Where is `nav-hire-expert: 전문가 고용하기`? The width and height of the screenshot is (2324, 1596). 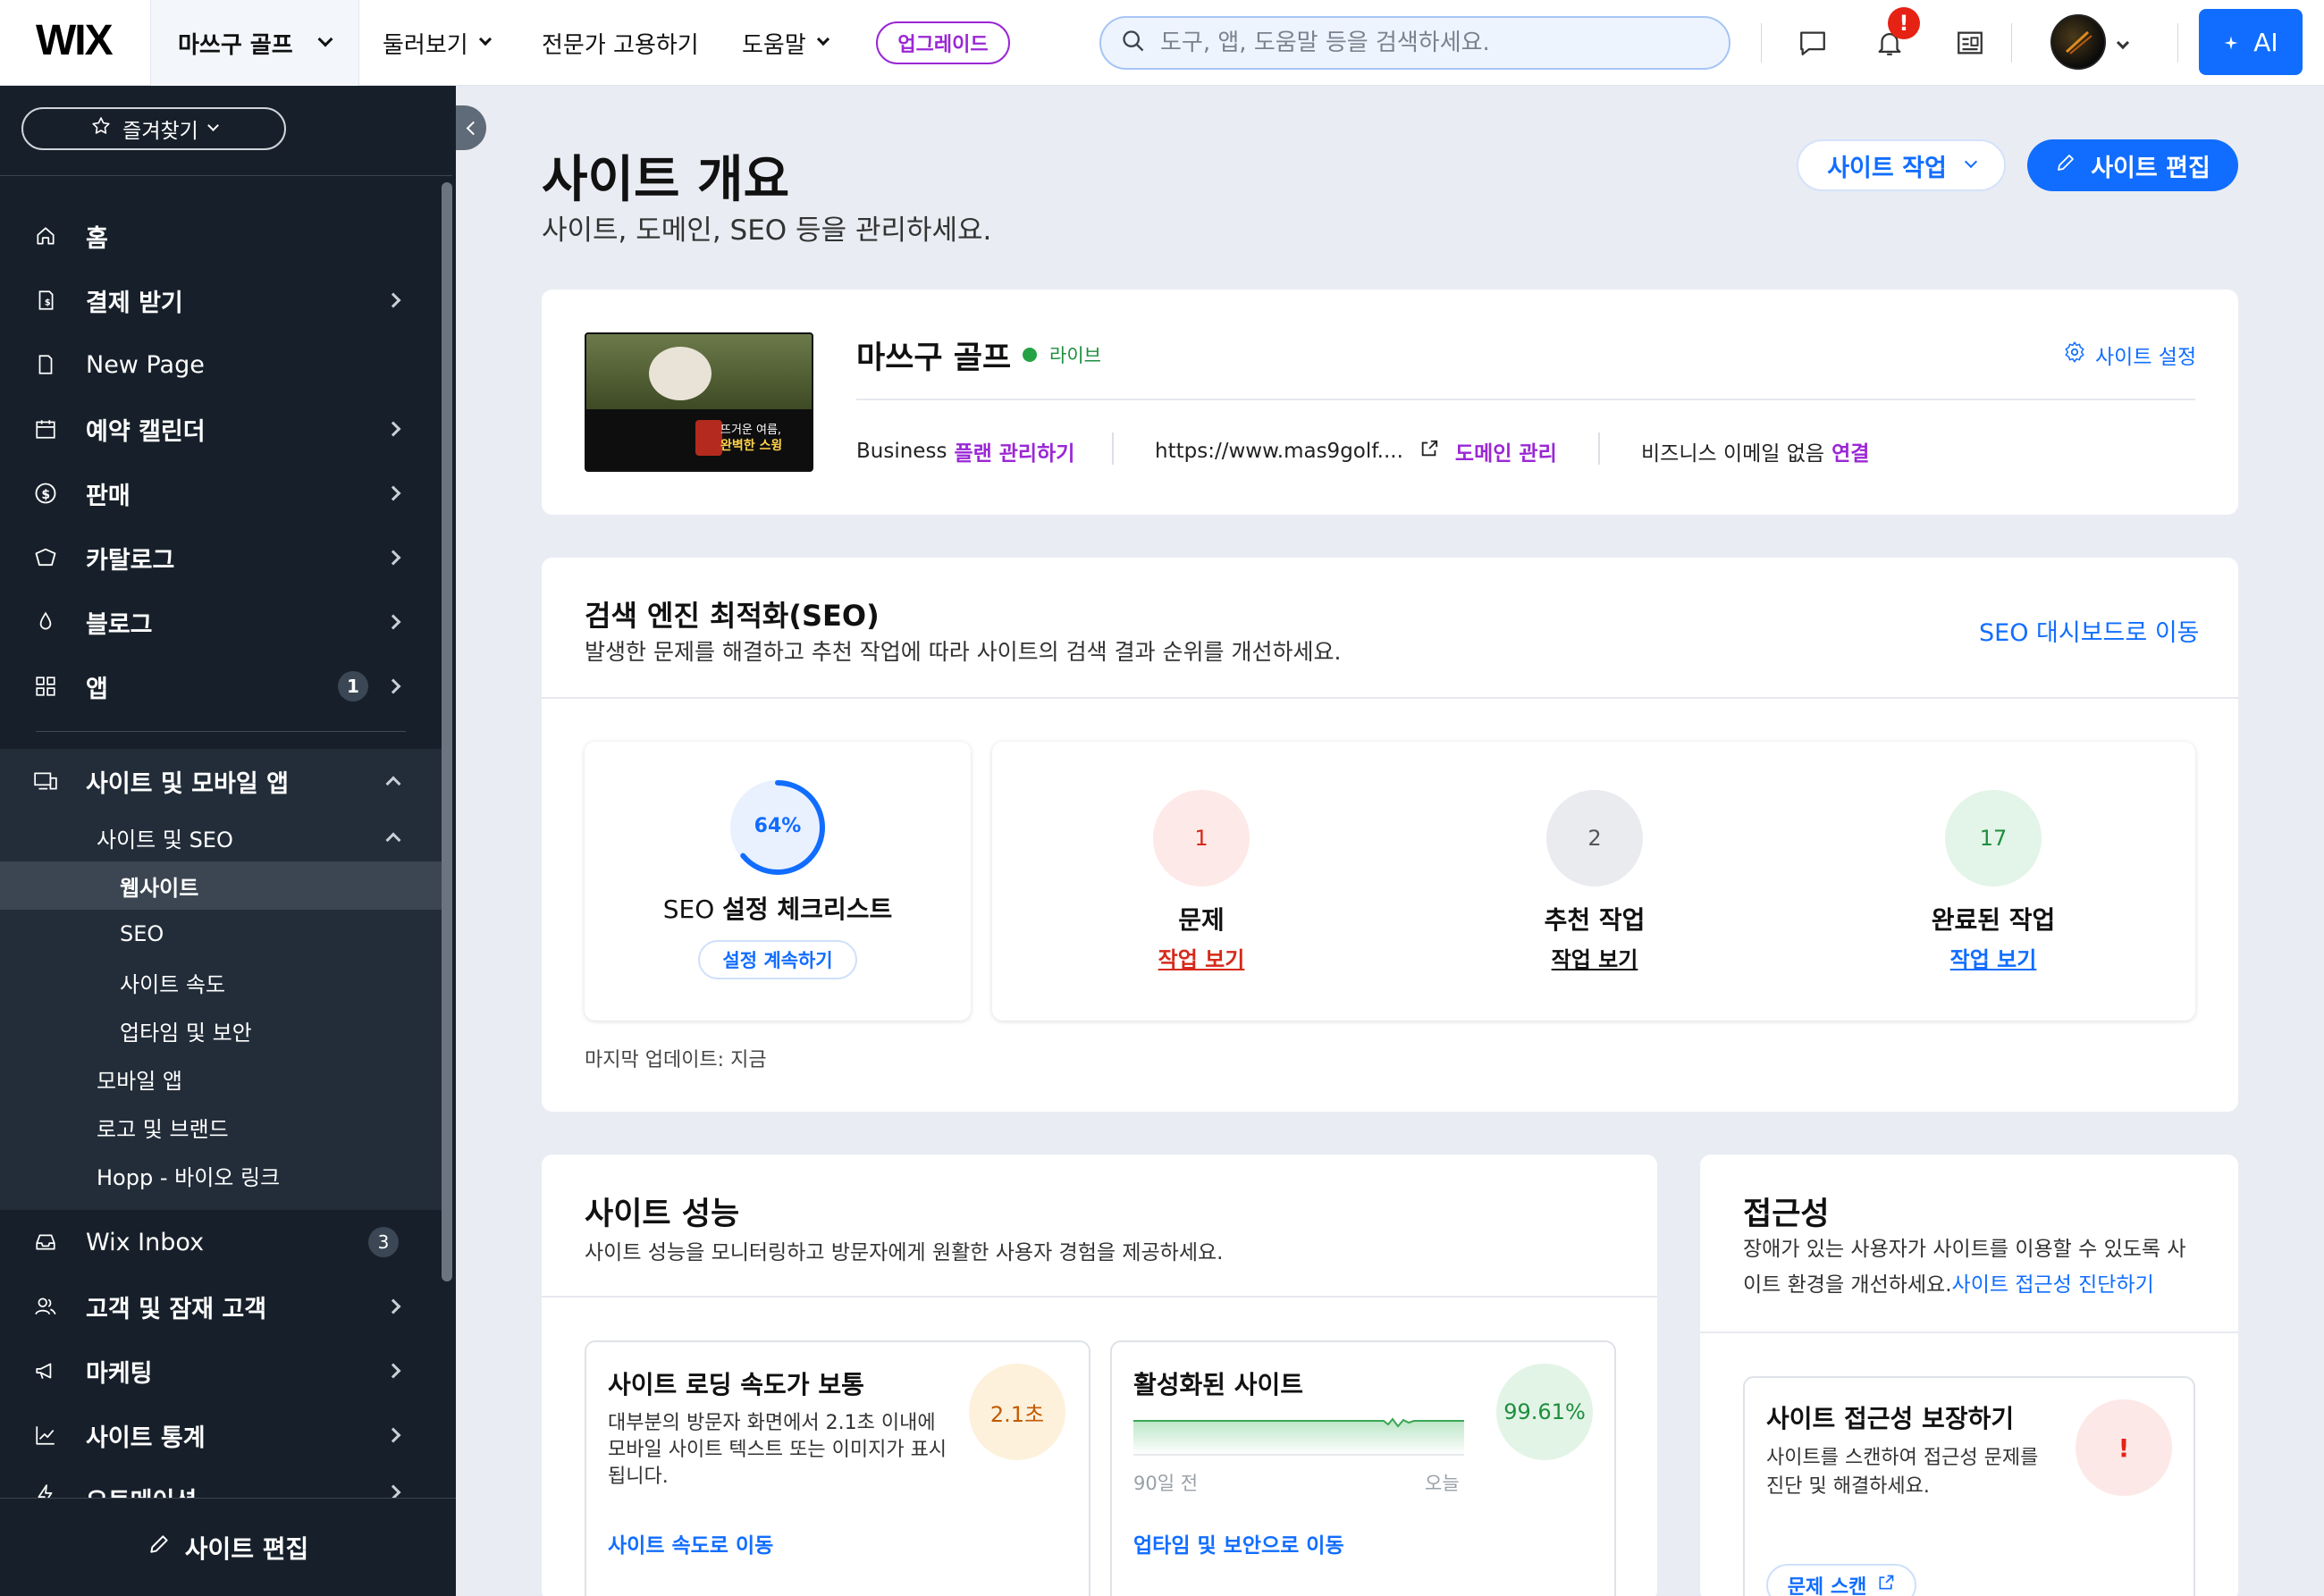
nav-hire-expert: 전문가 고용하기 is located at coordinates (621, 43).